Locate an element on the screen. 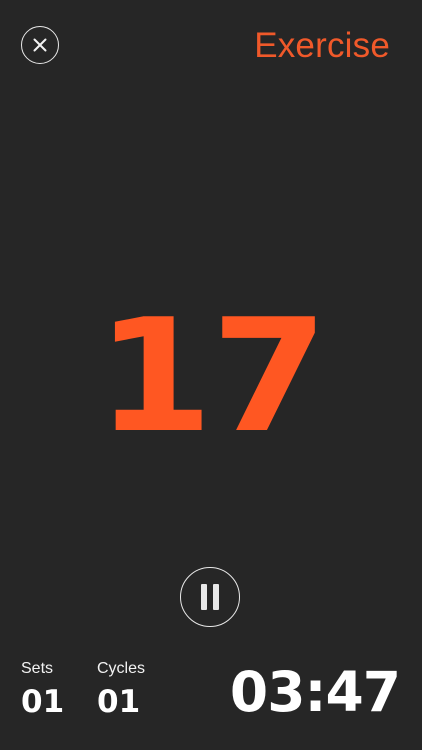 Image resolution: width=422 pixels, height=750 pixels. sets-label: Sets is located at coordinates (37, 668).